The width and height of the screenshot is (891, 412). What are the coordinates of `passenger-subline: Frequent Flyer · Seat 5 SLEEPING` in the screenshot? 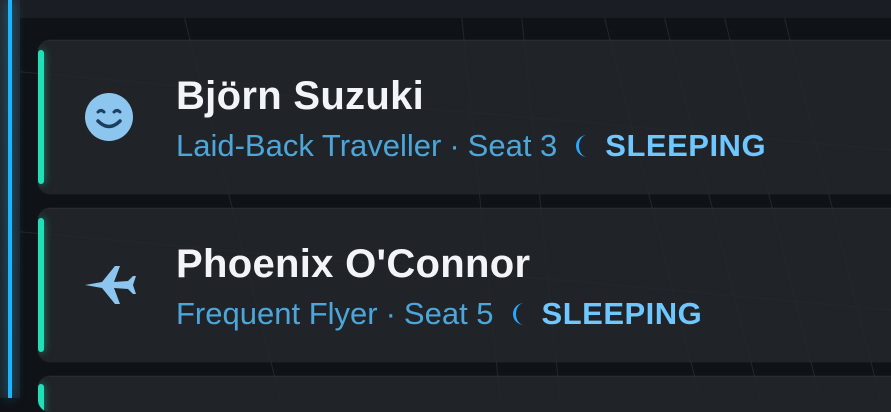 It's located at (439, 314).